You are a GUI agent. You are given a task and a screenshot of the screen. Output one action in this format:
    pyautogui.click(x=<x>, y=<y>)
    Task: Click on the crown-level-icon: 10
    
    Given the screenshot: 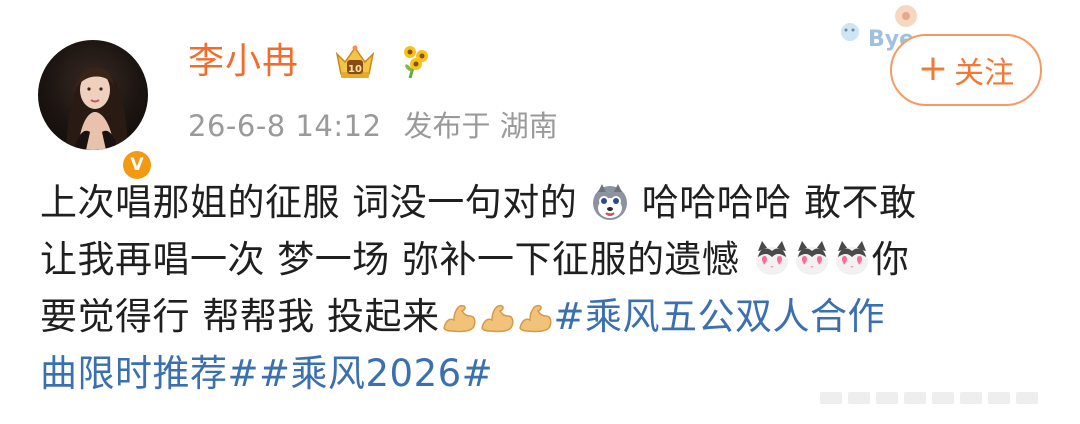 What is the action you would take?
    pyautogui.click(x=355, y=63)
    